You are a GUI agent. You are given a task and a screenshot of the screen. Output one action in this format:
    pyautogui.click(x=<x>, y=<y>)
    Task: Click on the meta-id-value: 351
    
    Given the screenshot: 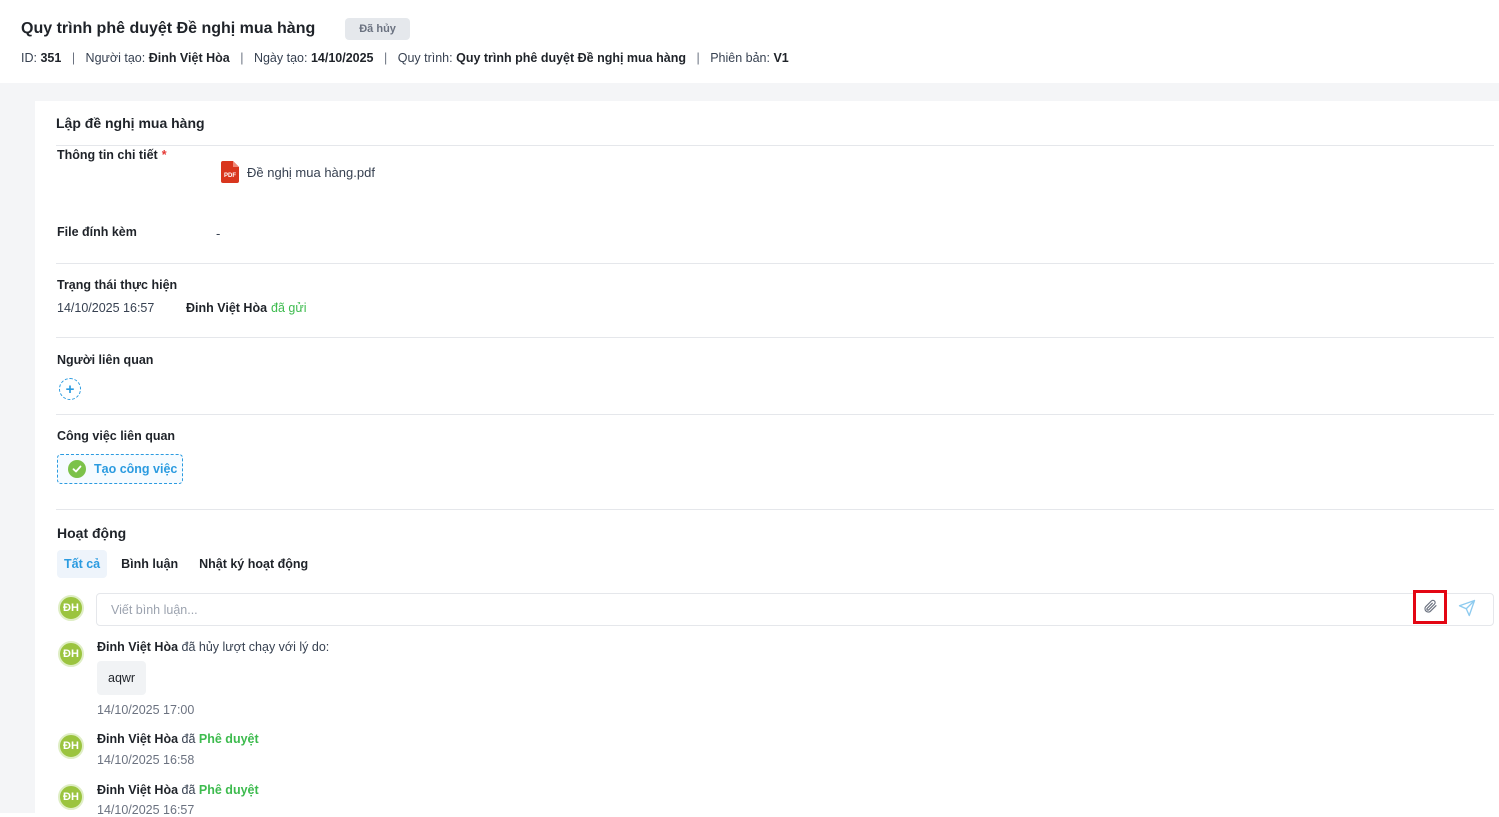 What is the action you would take?
    pyautogui.click(x=51, y=58)
    